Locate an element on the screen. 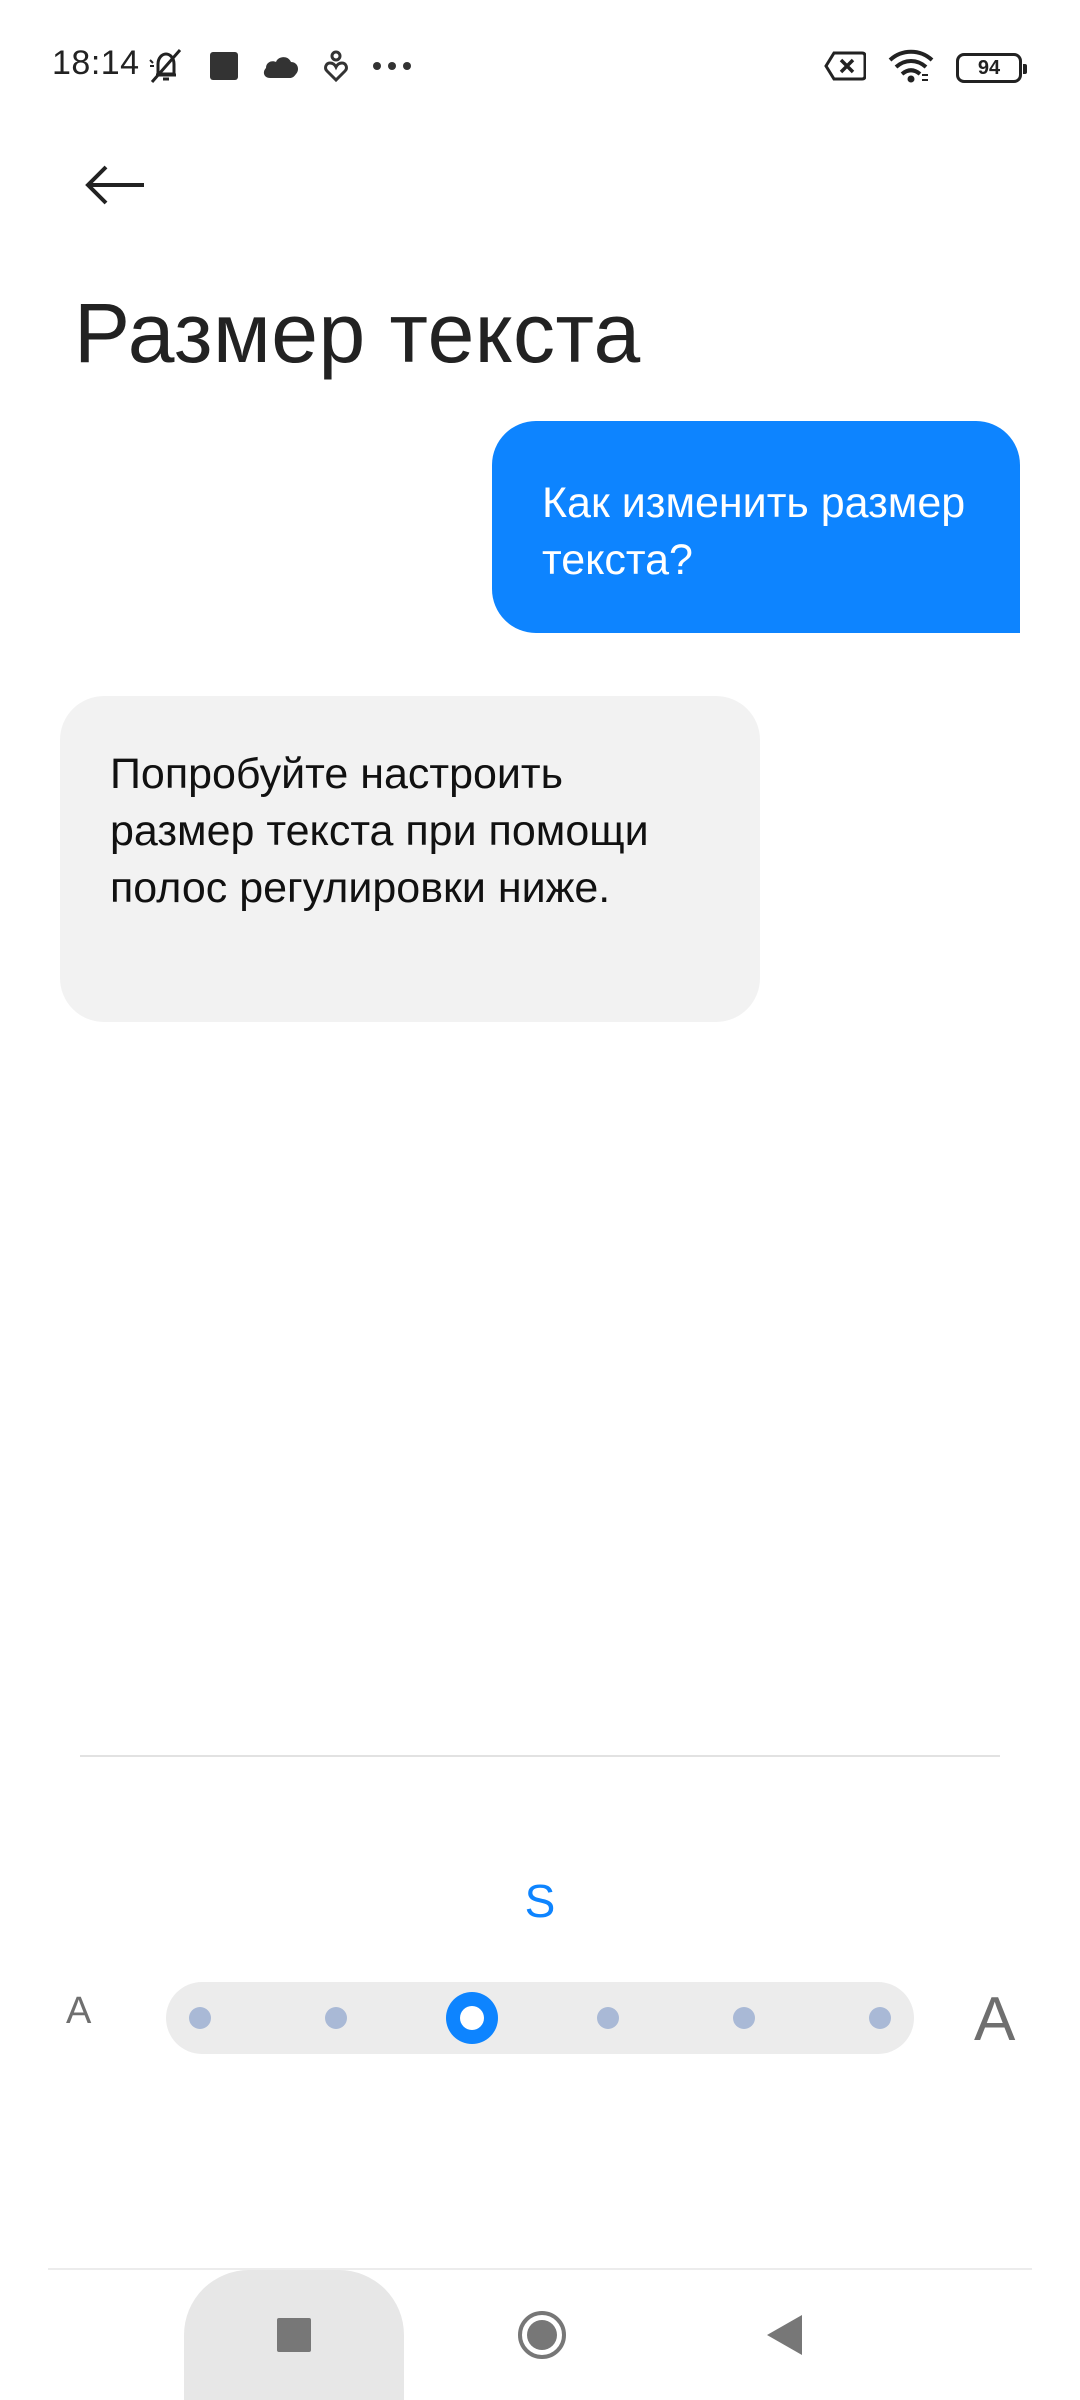 The width and height of the screenshot is (1080, 2400). no-sim-icon is located at coordinates (845, 68).